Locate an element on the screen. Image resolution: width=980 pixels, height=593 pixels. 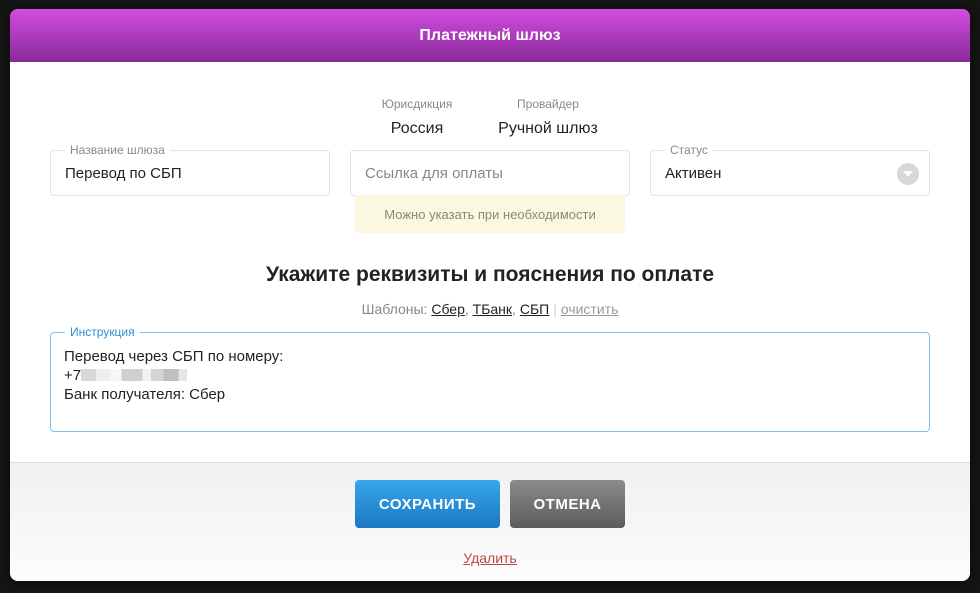
templates-row: Шаблоны: Сбер, ТБанк, СБП | очистить is located at coordinates (490, 309).